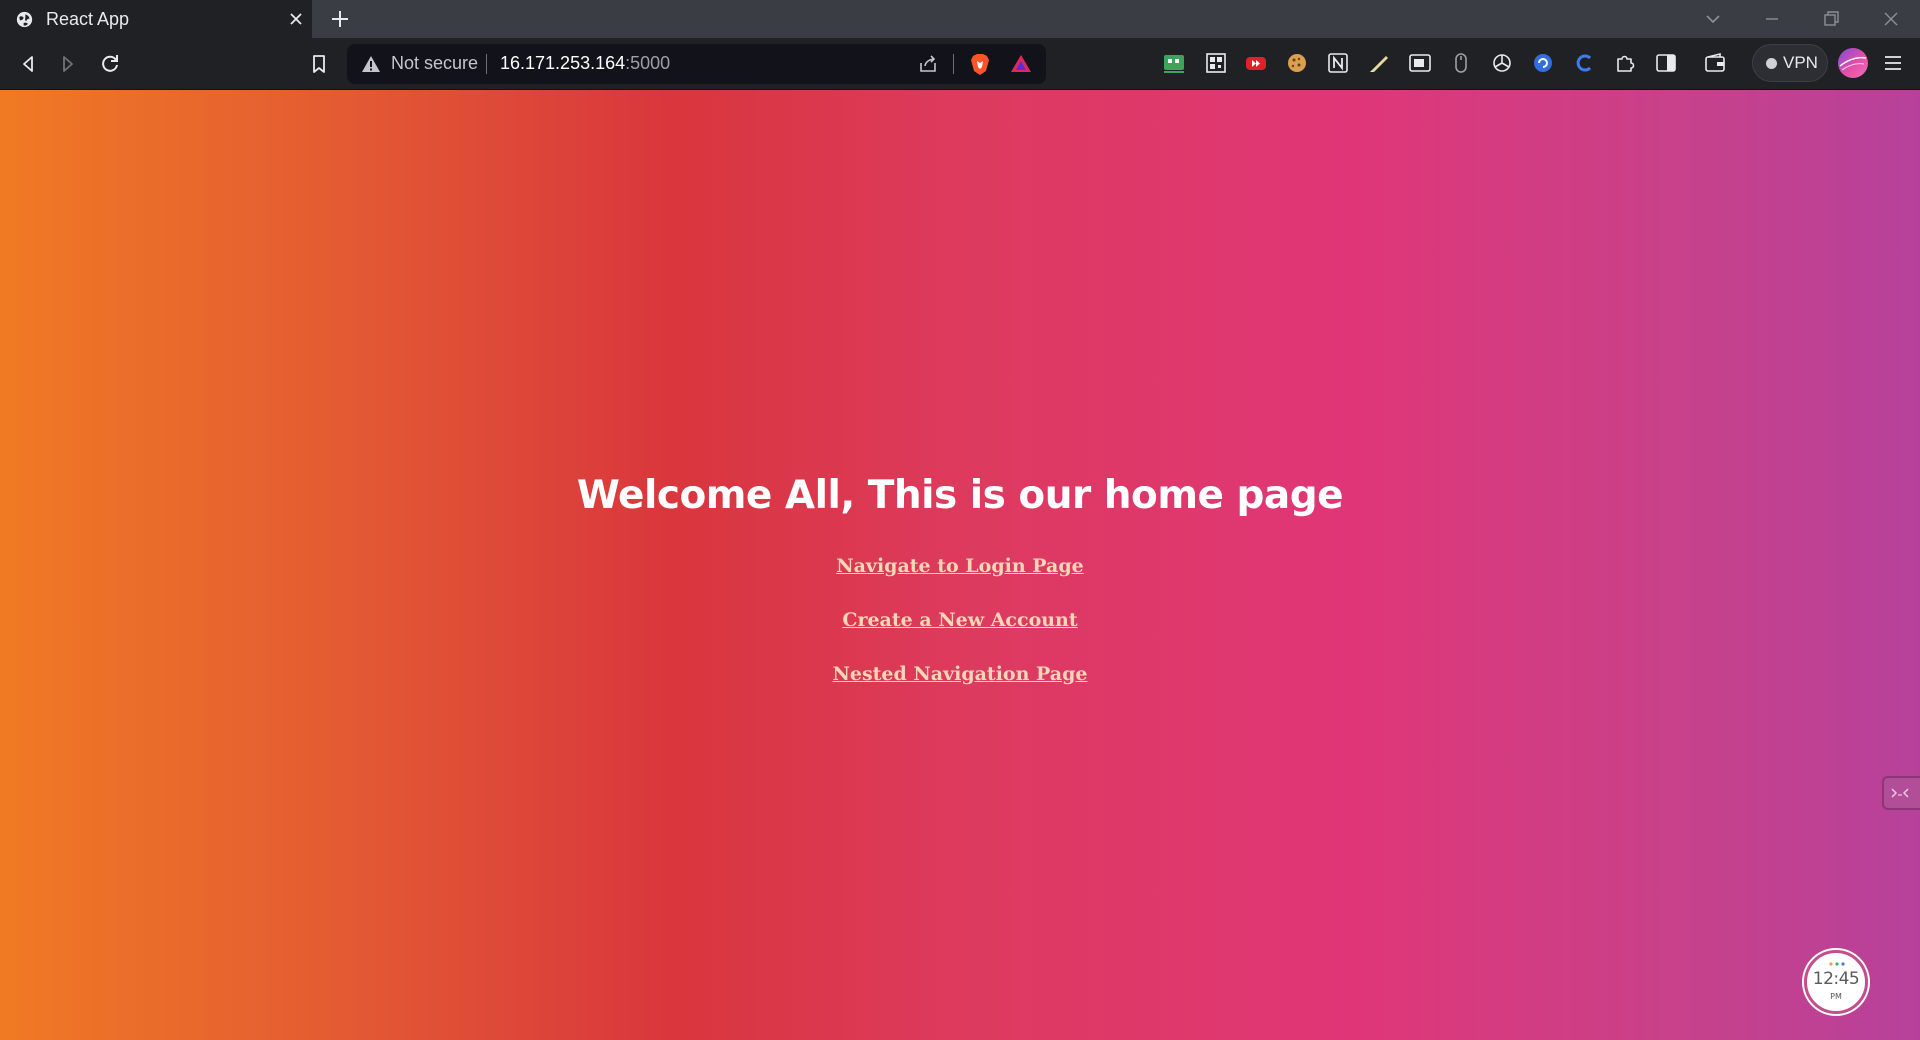  I want to click on url-host: 16.171.253.164, so click(563, 63).